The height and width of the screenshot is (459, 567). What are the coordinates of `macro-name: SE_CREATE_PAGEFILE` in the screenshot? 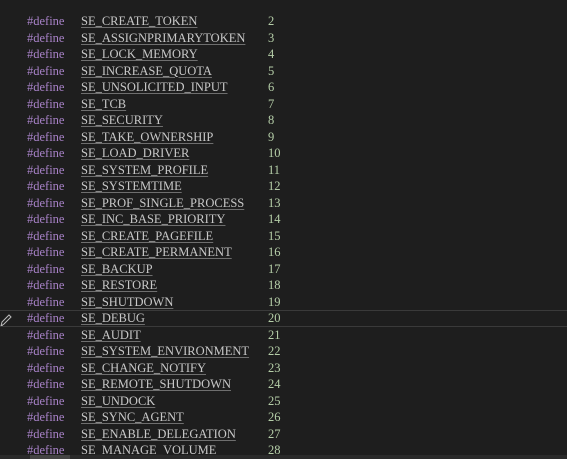 It's located at (147, 235).